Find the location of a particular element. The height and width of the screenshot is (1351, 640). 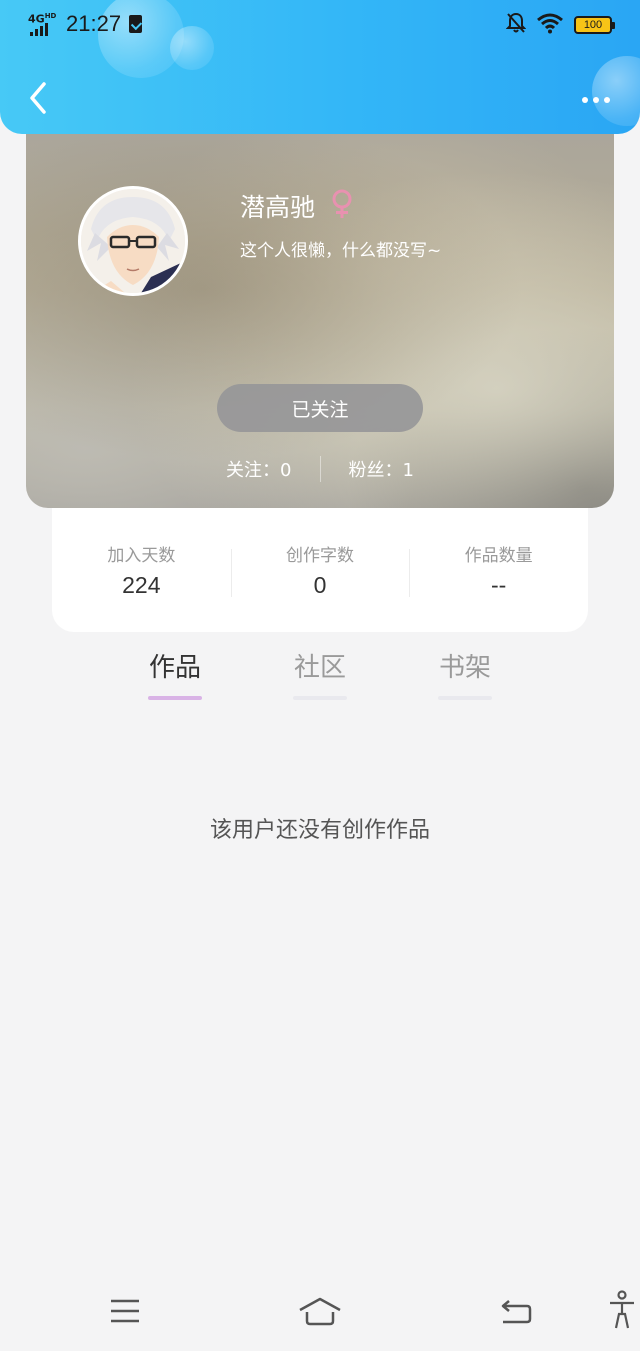

menu-button is located at coordinates (125, 1313).